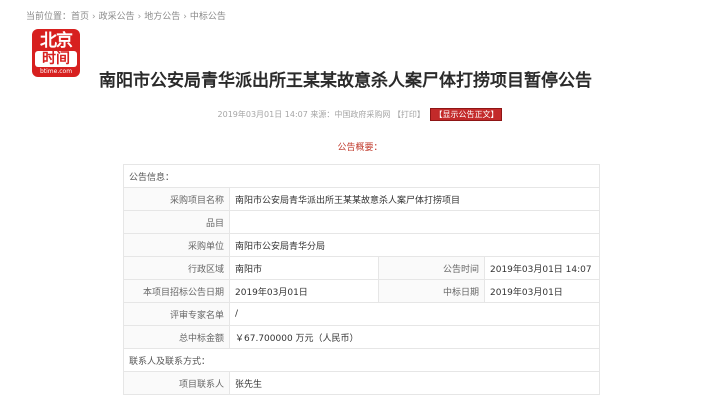  I want to click on table-row: 评审专家名单 /, so click(361, 314).